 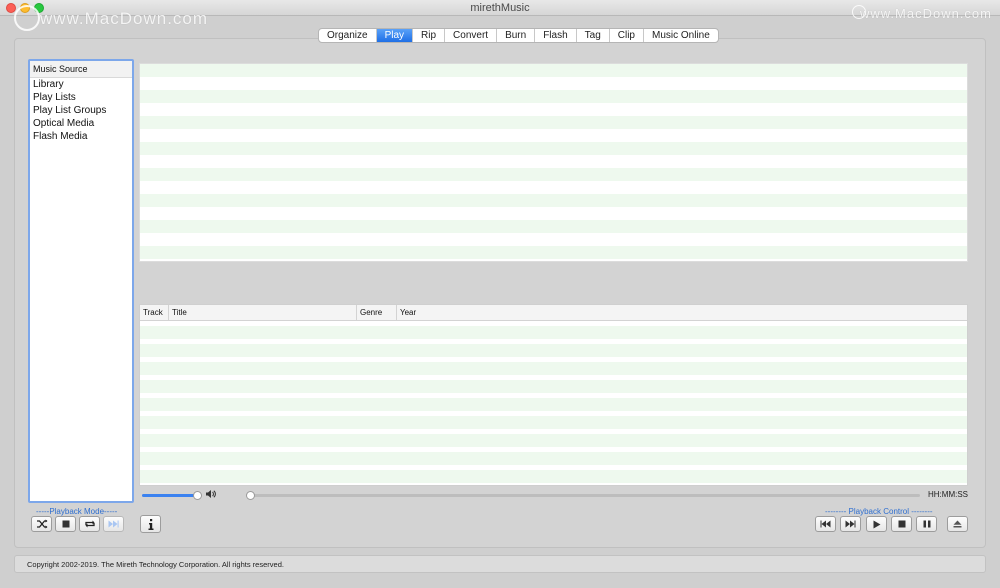 I want to click on volume-slider-knob, so click(x=197, y=495).